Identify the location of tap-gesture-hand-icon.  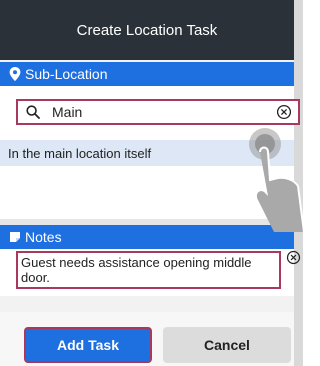
(276, 177).